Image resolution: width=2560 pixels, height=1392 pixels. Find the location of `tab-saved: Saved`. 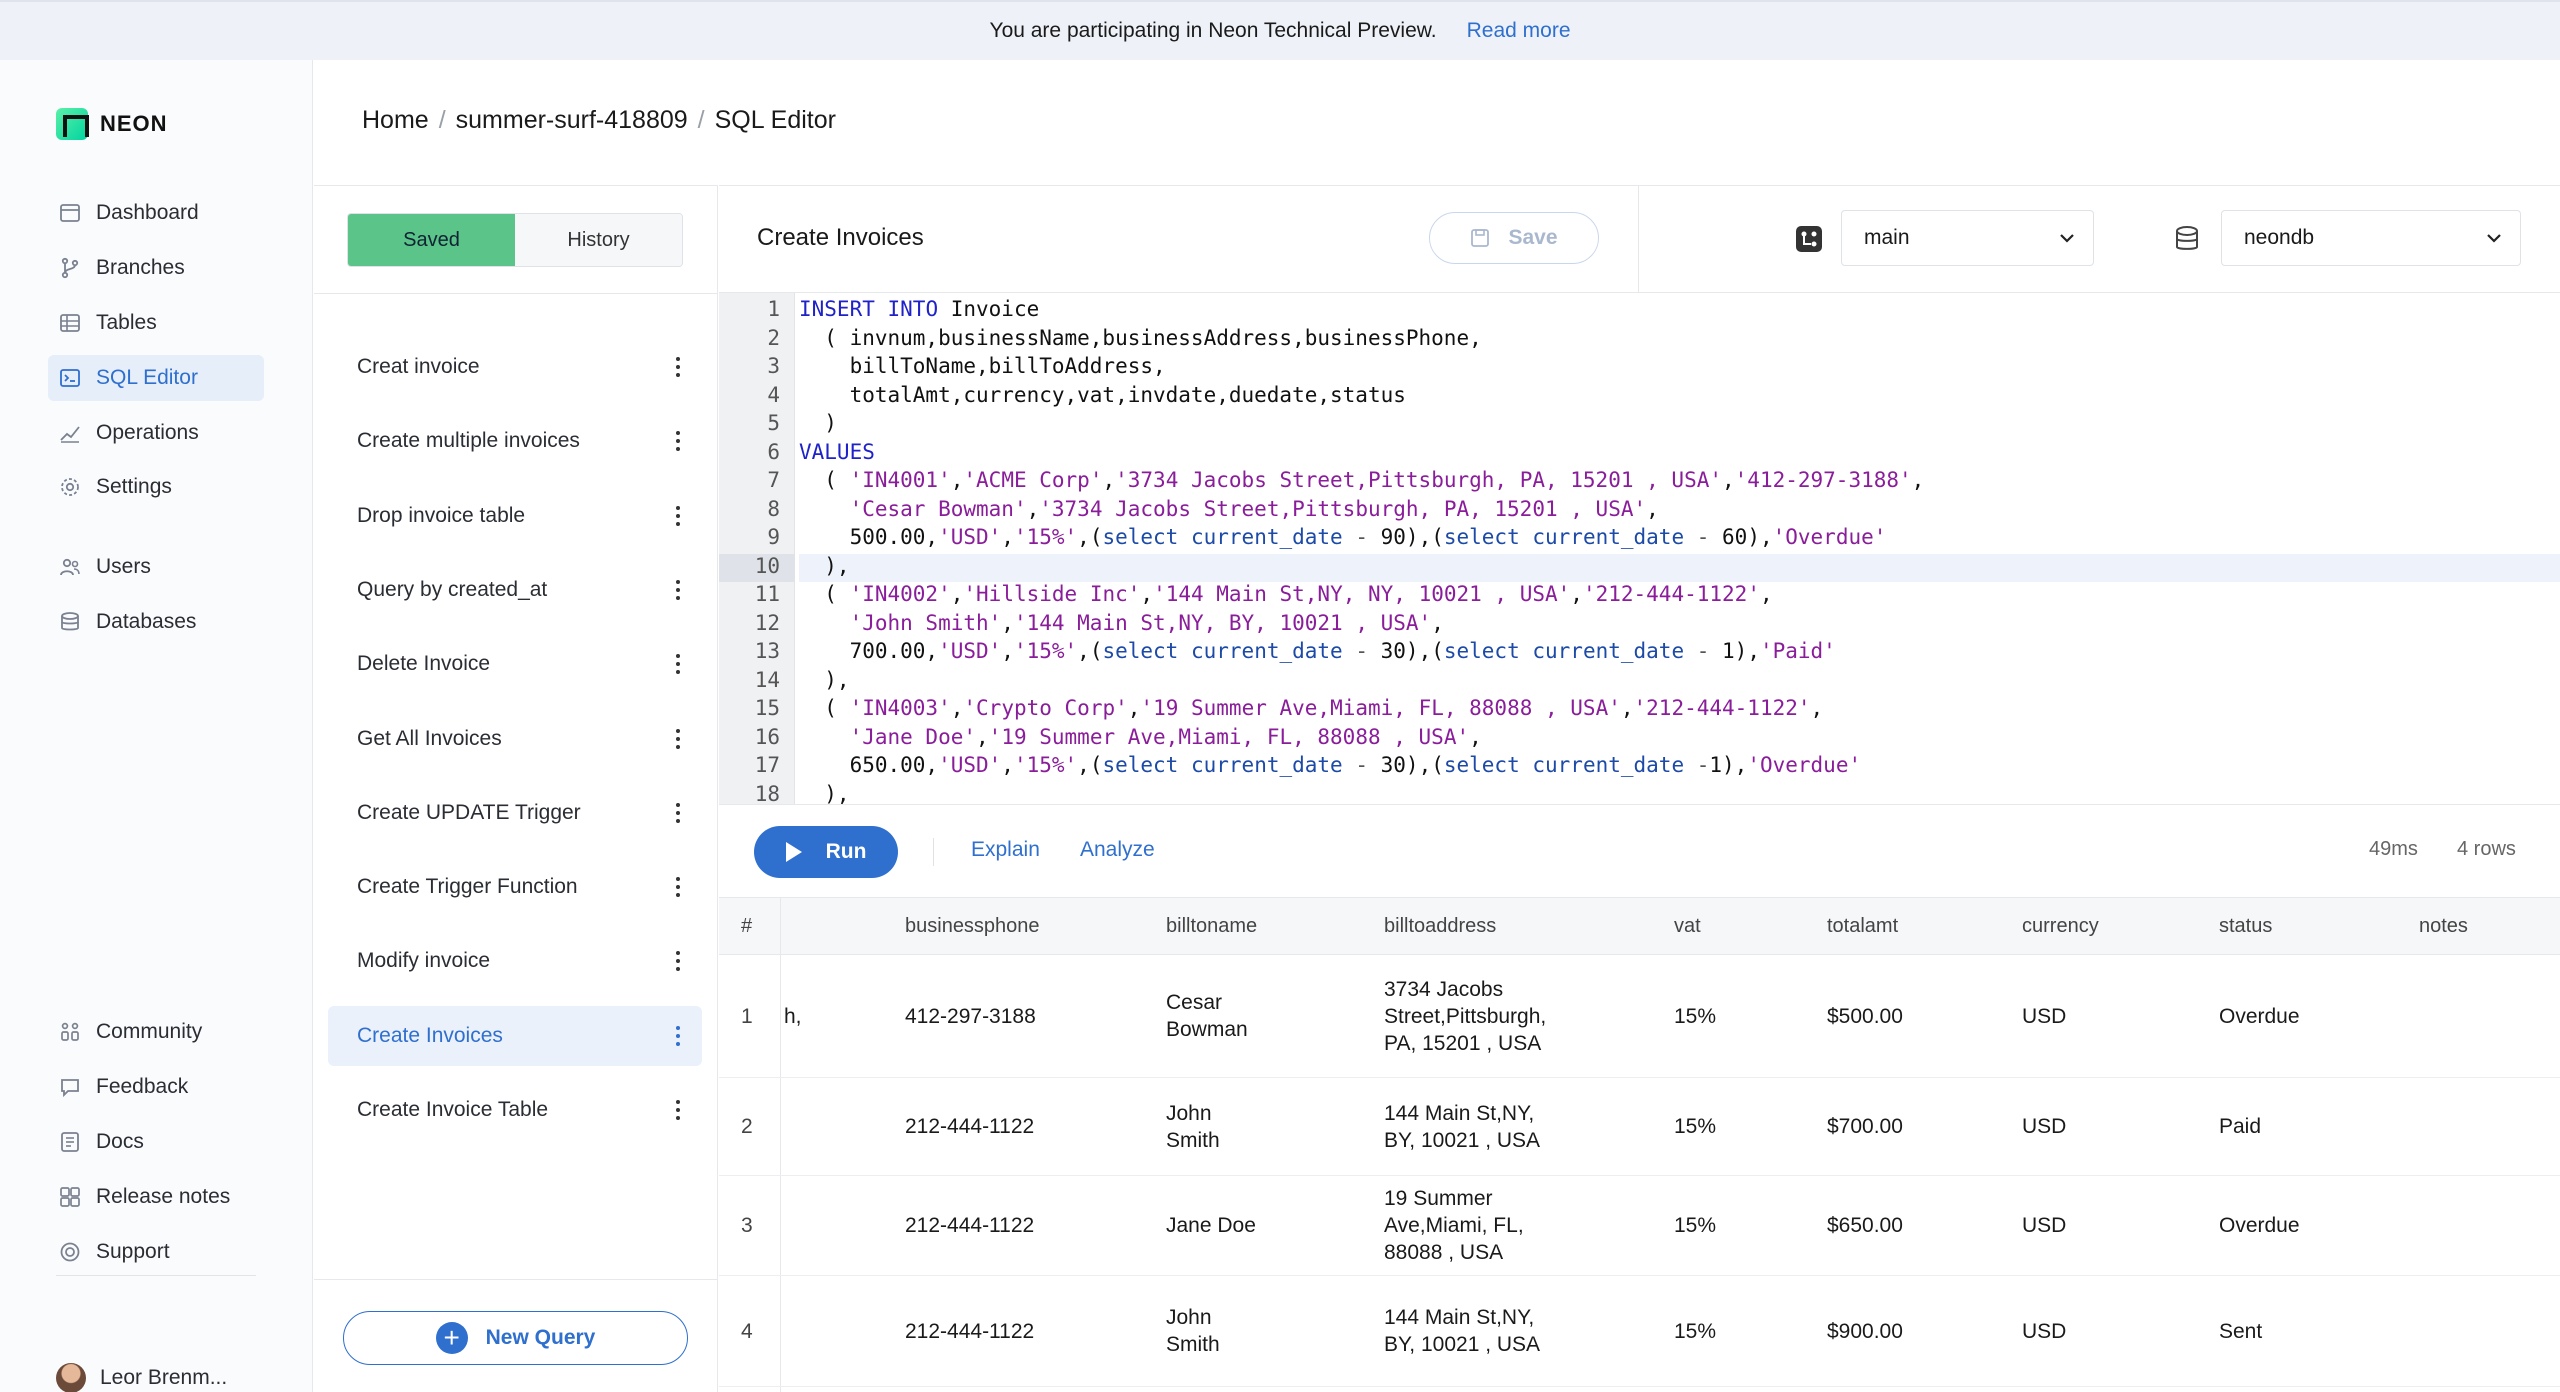

tab-saved: Saved is located at coordinates (431, 240).